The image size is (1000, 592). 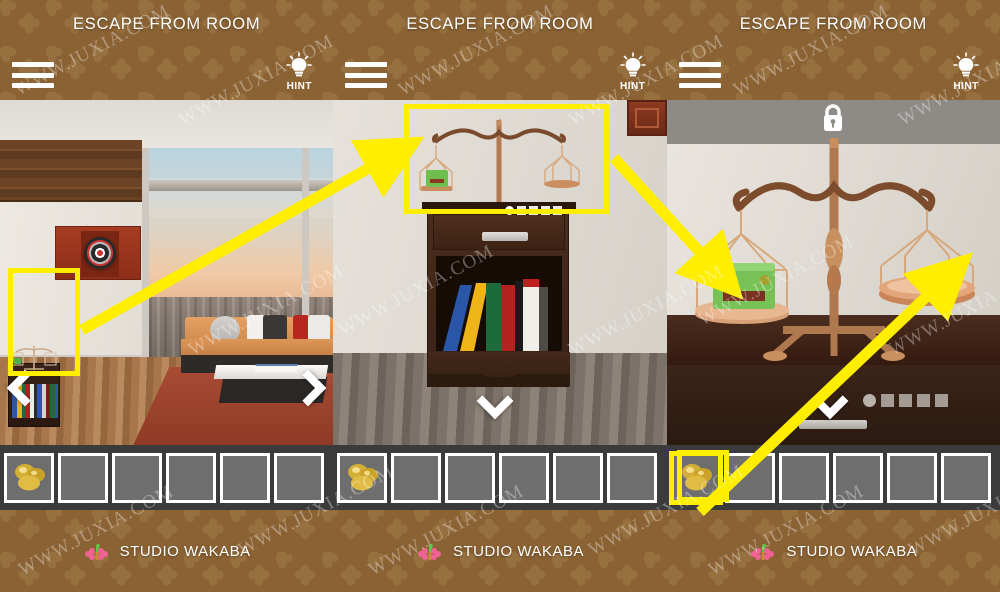 I want to click on hint-button: HINT, so click(x=299, y=72).